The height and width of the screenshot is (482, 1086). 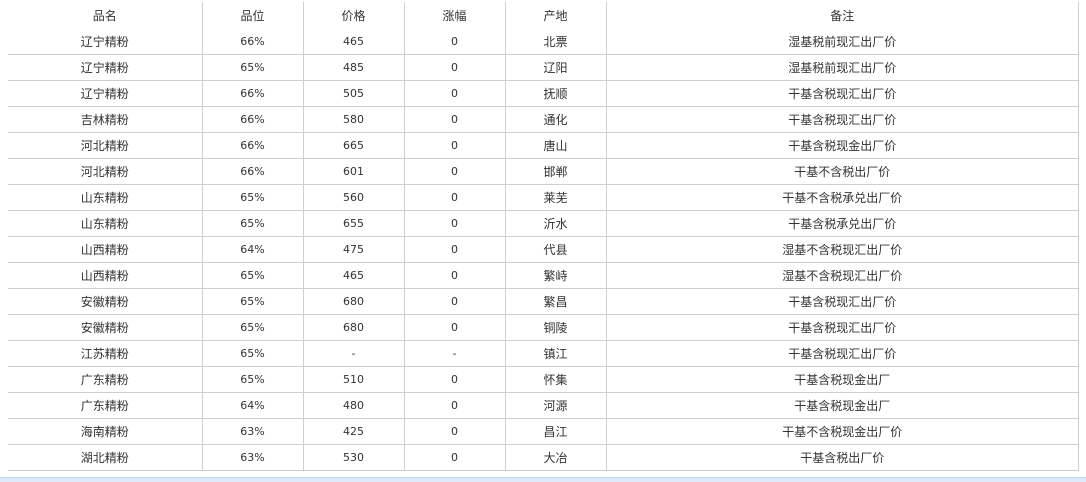 I want to click on header-remarks: 备注, so click(x=842, y=15).